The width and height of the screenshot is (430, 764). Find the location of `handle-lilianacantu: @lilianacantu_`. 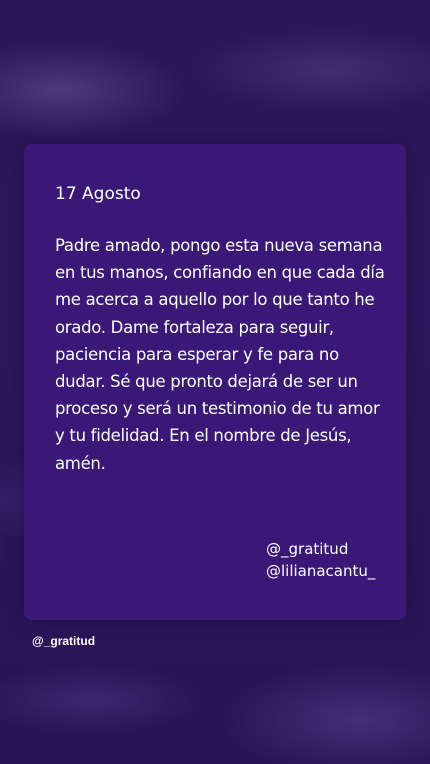

handle-lilianacantu: @lilianacantu_ is located at coordinates (320, 571).